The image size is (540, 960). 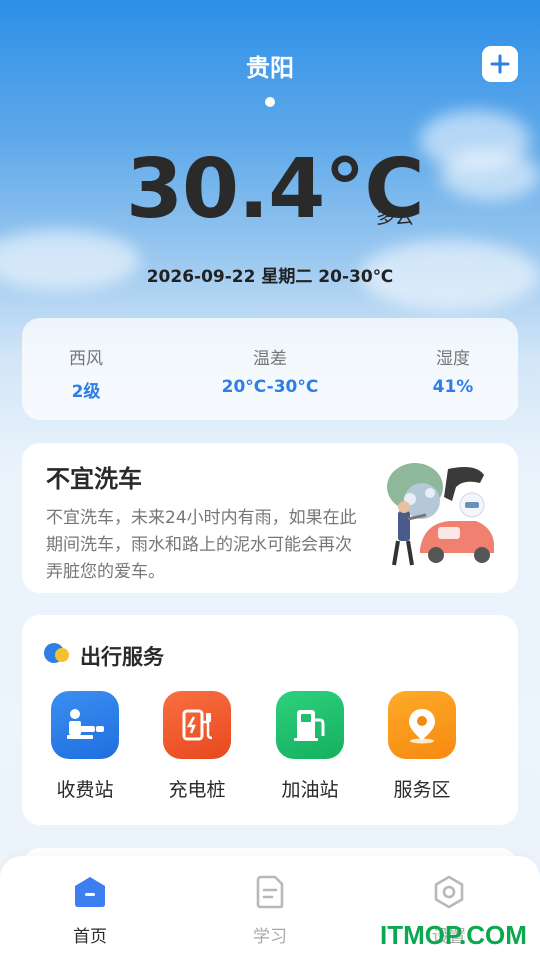 What do you see at coordinates (310, 790) in the screenshot?
I see `service-label: 加油站` at bounding box center [310, 790].